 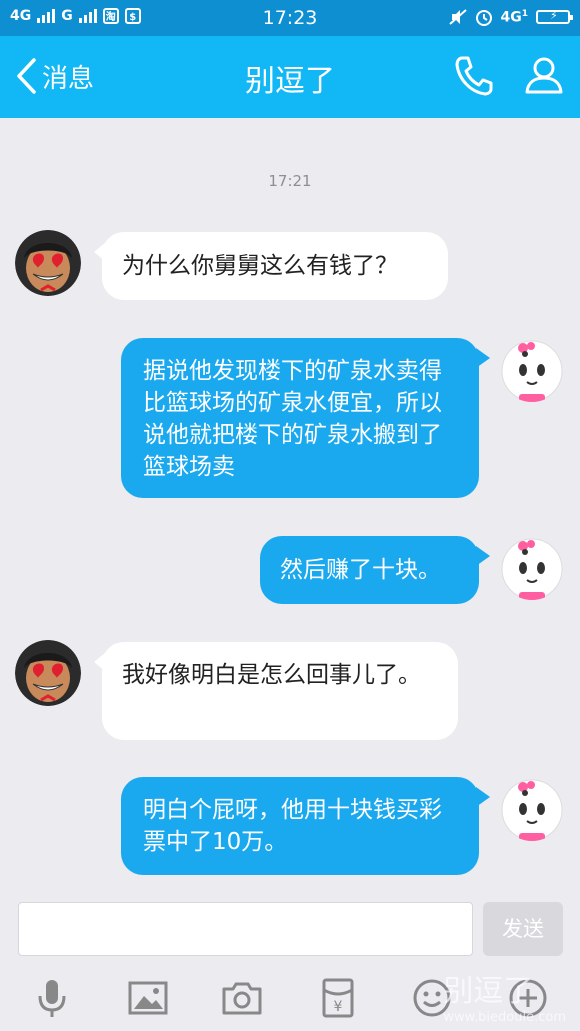 What do you see at coordinates (514, 17) in the screenshot?
I see `network-type-right: 4G1` at bounding box center [514, 17].